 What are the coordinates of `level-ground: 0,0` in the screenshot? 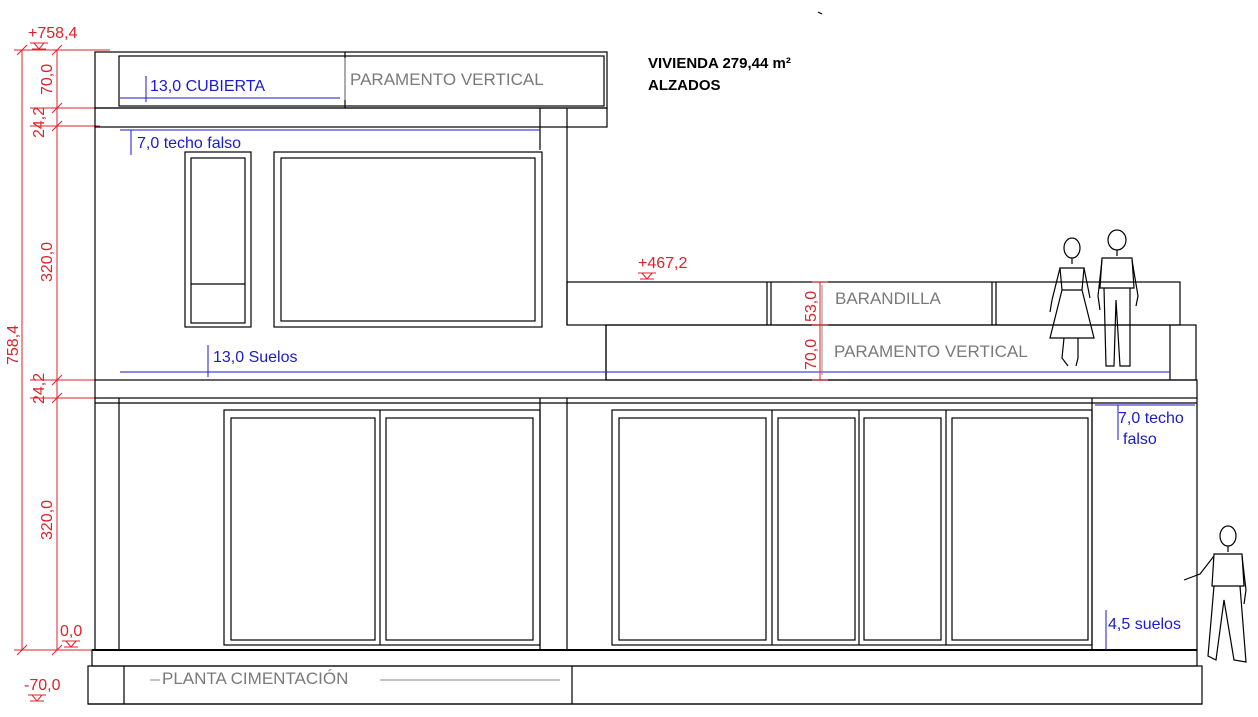 It's located at (71, 631).